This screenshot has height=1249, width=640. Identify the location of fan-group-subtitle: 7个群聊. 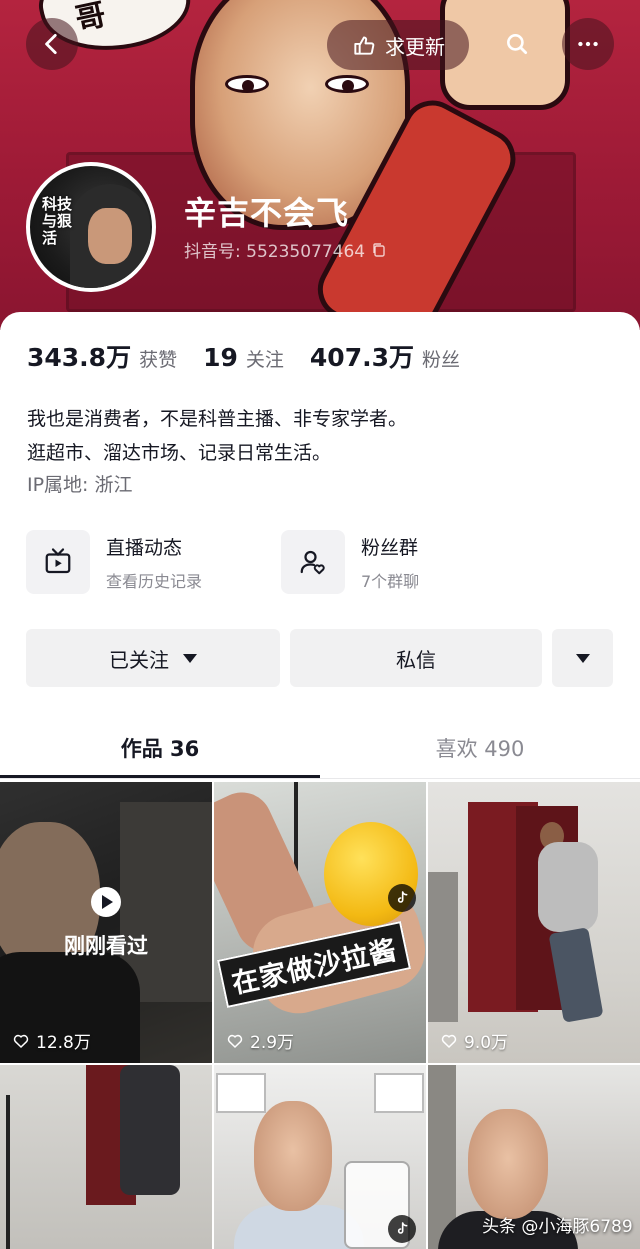
(390, 581).